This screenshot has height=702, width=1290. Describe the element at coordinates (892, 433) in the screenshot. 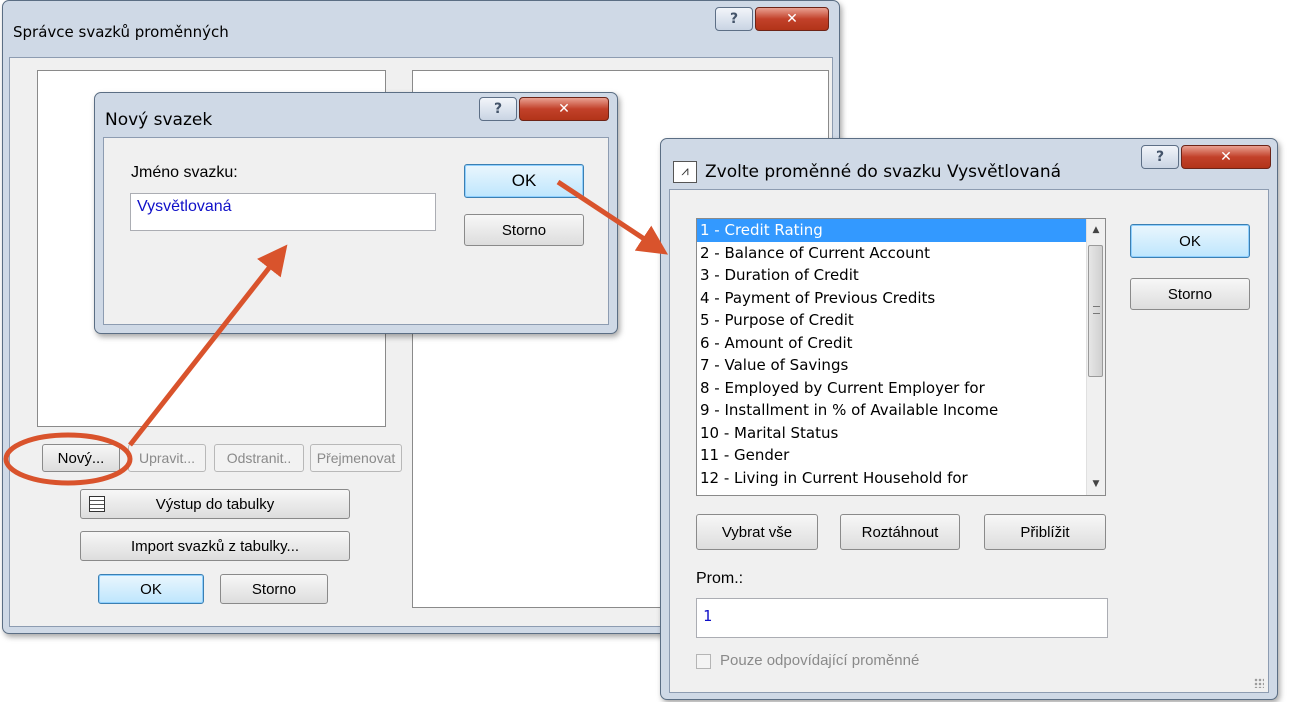

I see `variables-list-item: 10 - Marital Status` at that location.